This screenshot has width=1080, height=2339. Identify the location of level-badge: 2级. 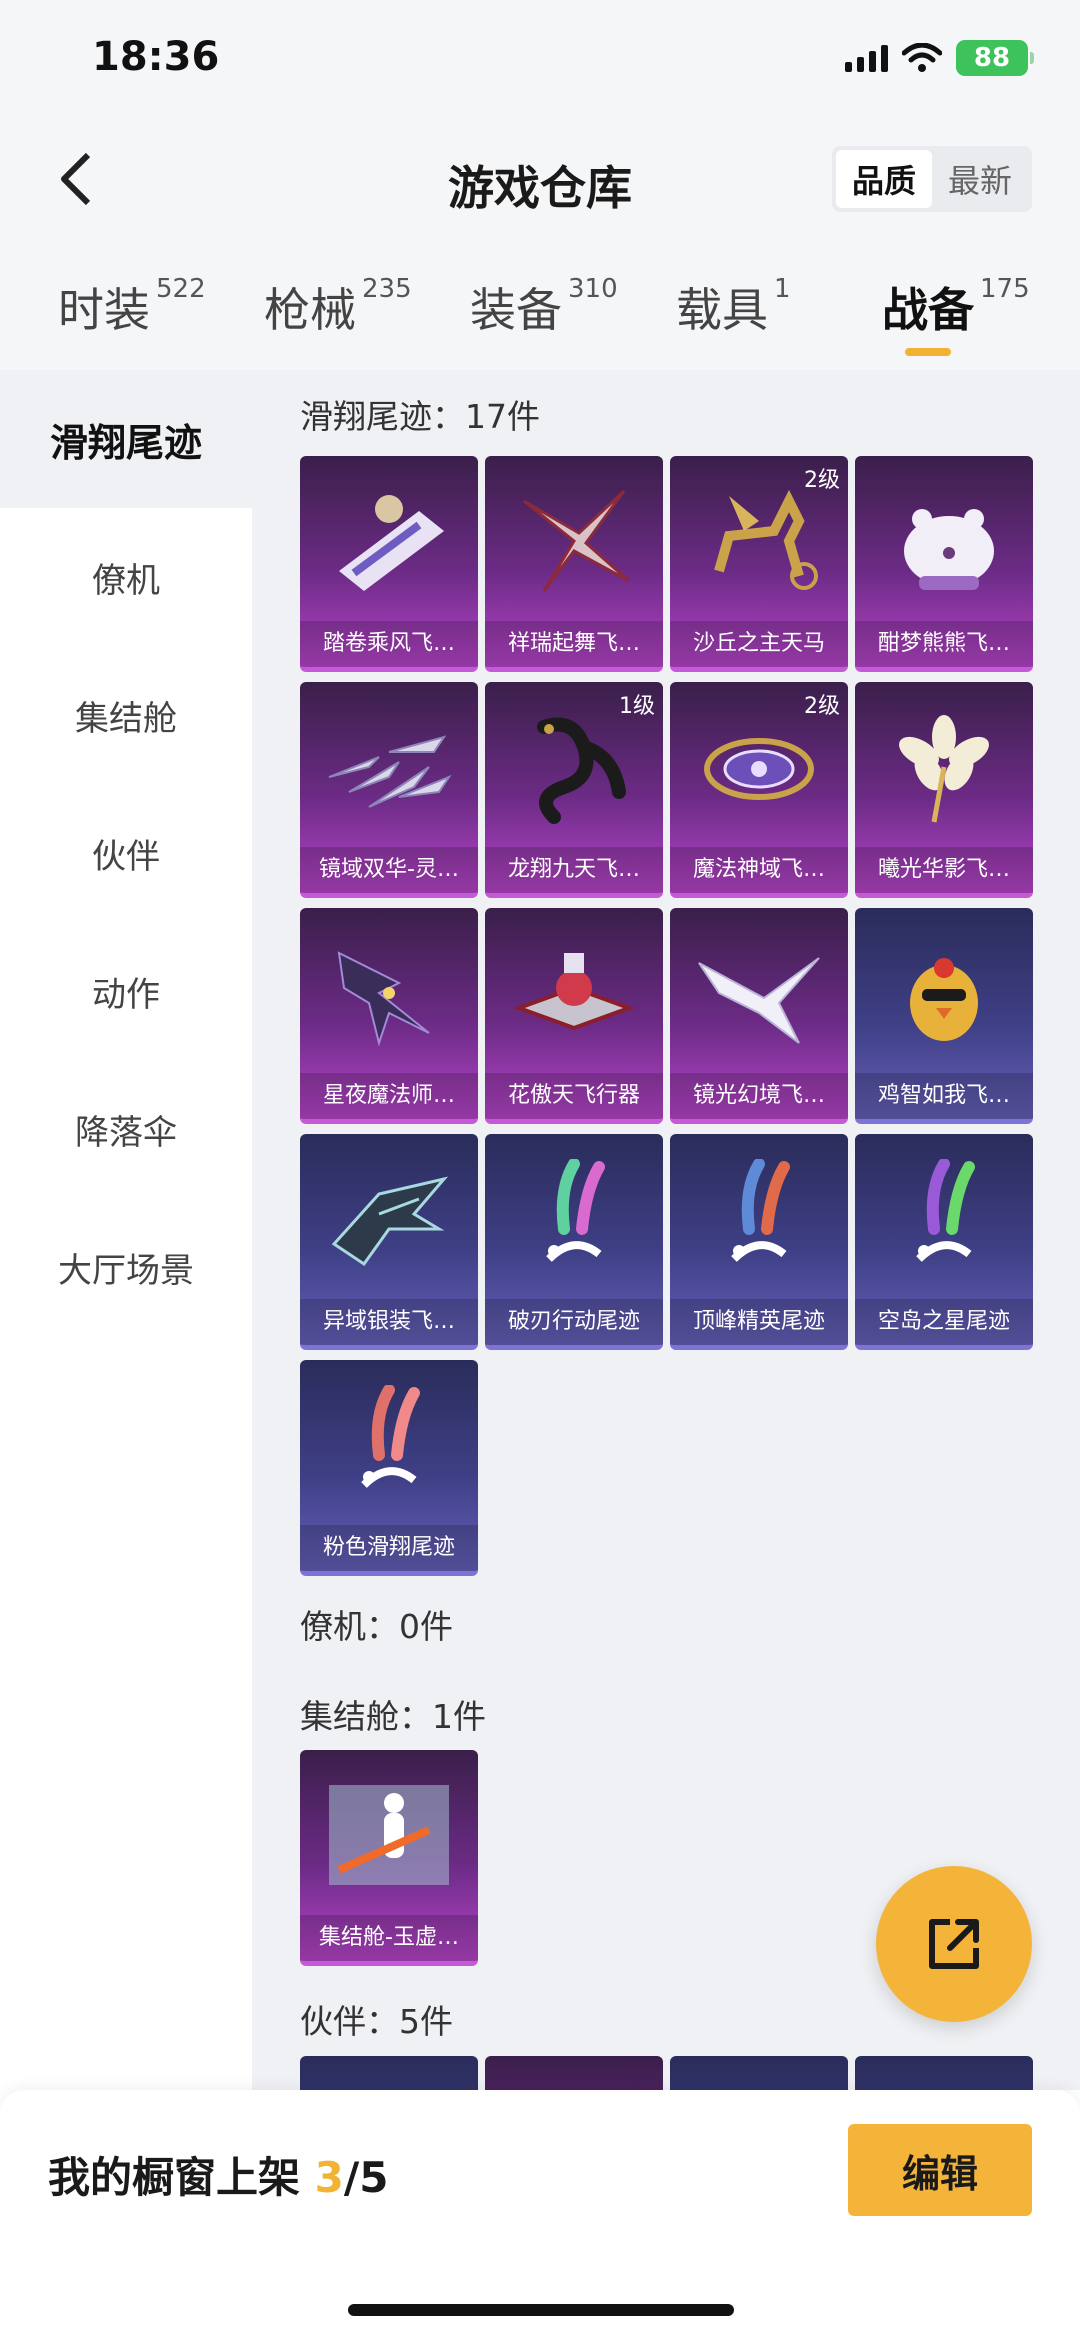
(822, 480).